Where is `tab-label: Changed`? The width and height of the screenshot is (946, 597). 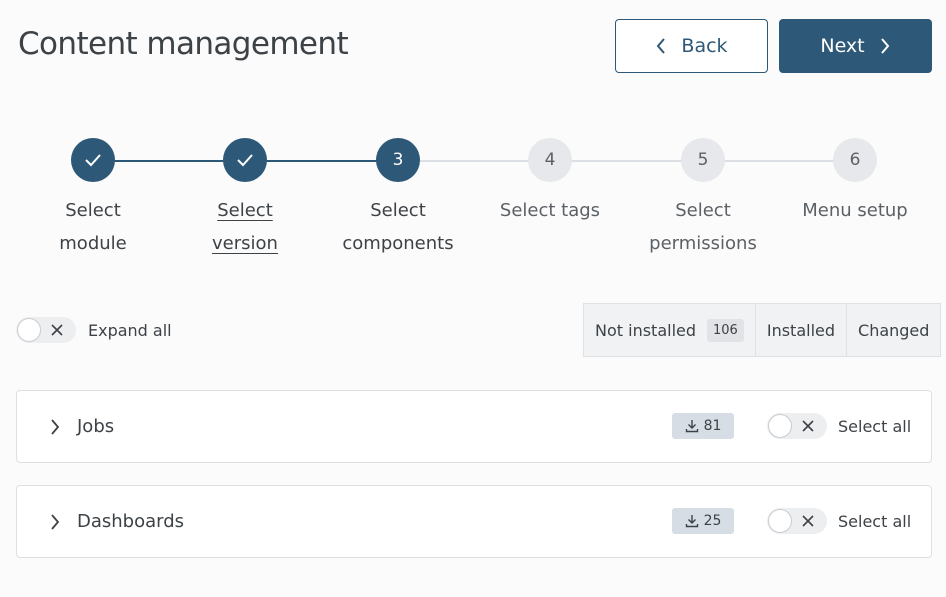
tab-label: Changed is located at coordinates (894, 330).